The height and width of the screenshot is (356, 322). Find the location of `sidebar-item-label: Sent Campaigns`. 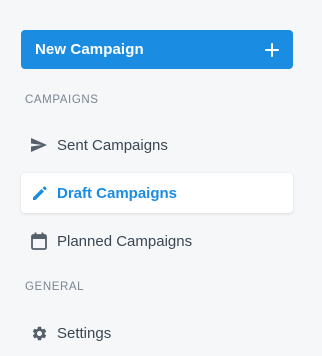

sidebar-item-label: Sent Campaigns is located at coordinates (112, 145).